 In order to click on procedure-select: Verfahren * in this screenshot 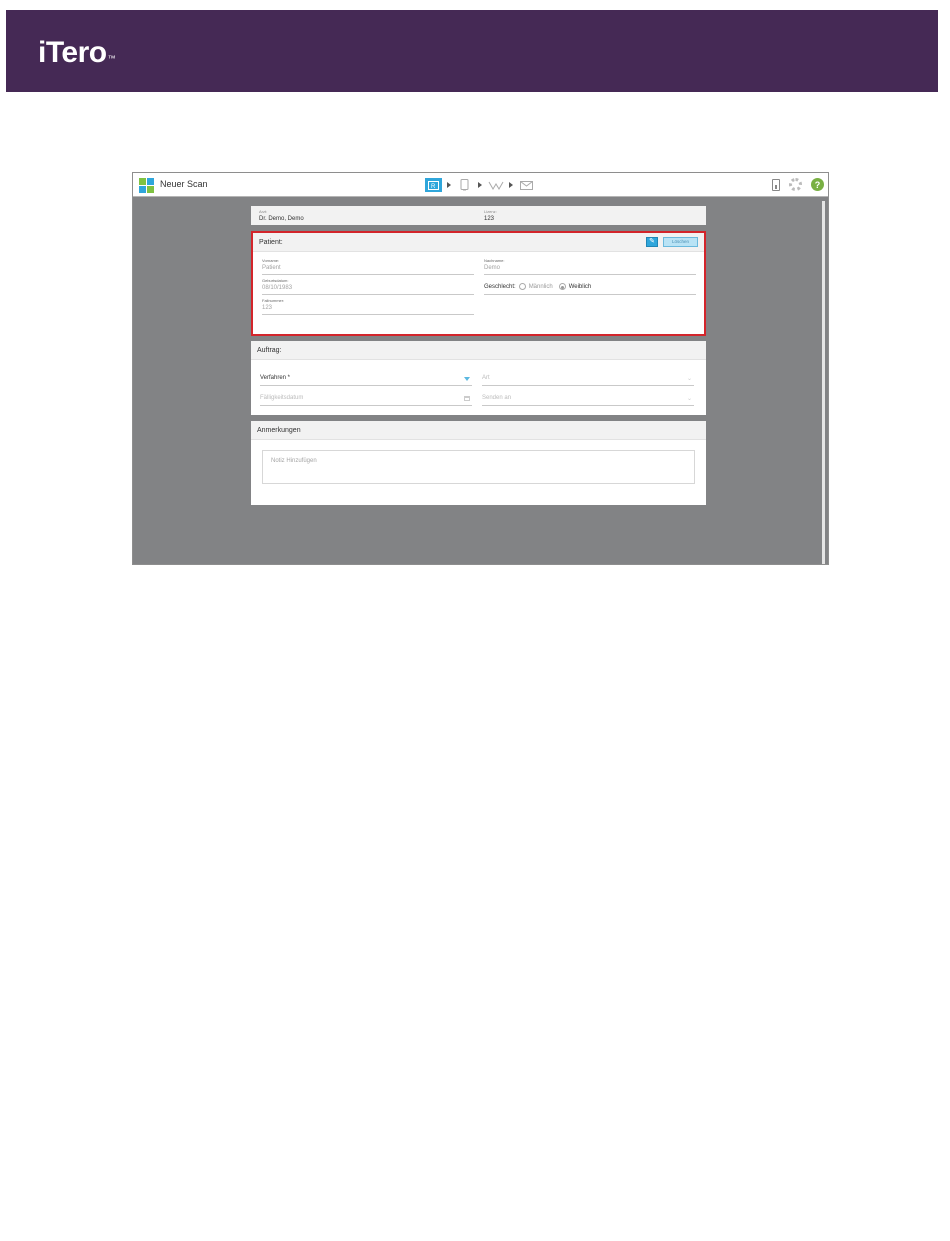, I will do `click(366, 379)`.